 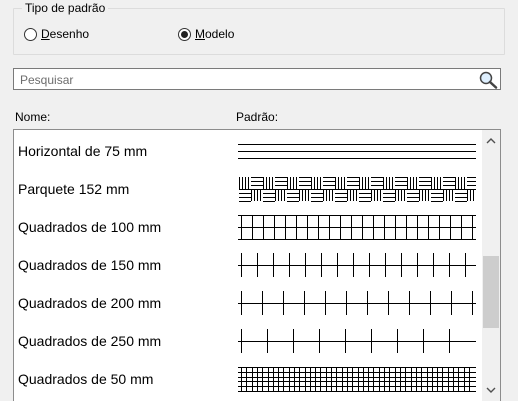 What do you see at coordinates (90, 341) in the screenshot?
I see `pattern-name: Quadrados de 250 mm` at bounding box center [90, 341].